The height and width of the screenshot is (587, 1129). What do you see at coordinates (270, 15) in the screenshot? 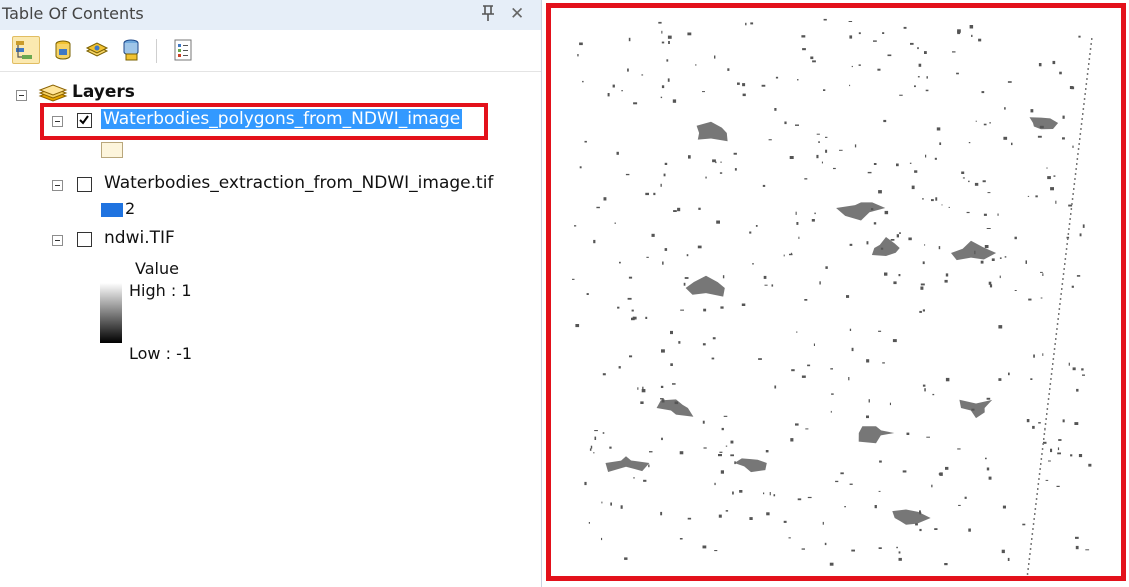
I see `toc-title-bar: Table Of Contents ✕` at bounding box center [270, 15].